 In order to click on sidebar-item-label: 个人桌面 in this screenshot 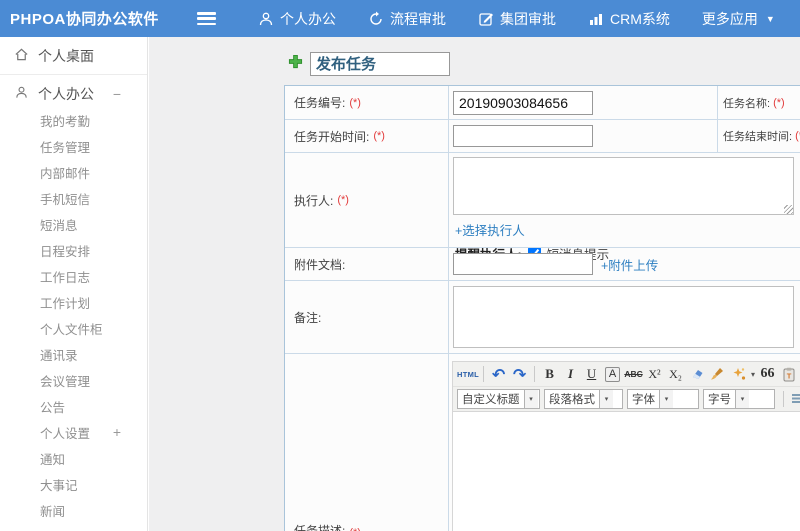, I will do `click(66, 55)`.